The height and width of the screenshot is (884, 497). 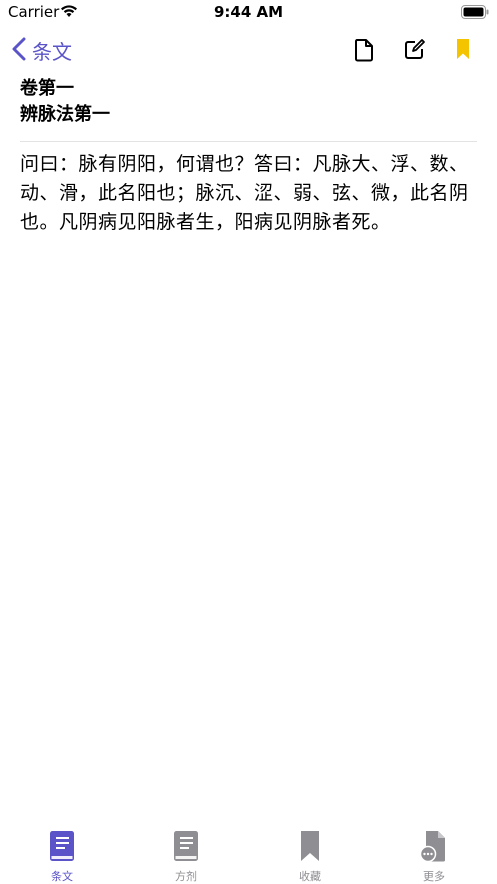 What do you see at coordinates (248, 852) in the screenshot?
I see `tab-bar: 条文 方剂 收藏 更多` at bounding box center [248, 852].